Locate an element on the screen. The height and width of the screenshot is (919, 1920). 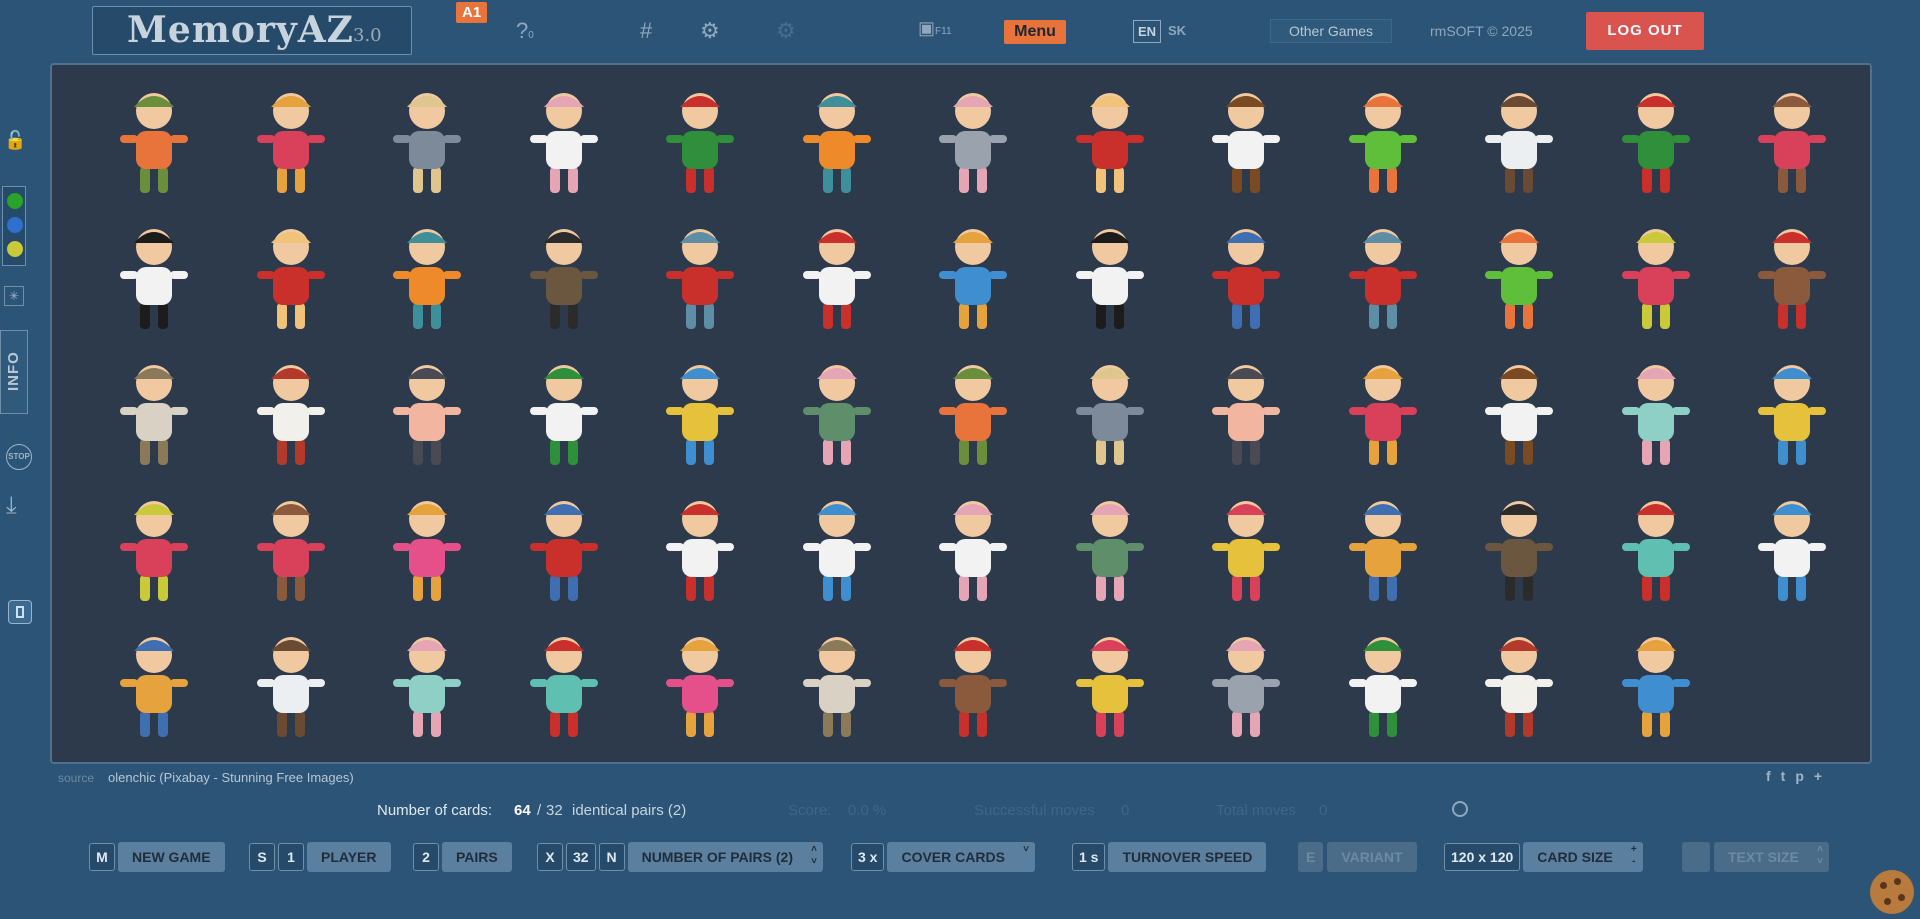
lock-icon: 🔓 is located at coordinates (15, 141).